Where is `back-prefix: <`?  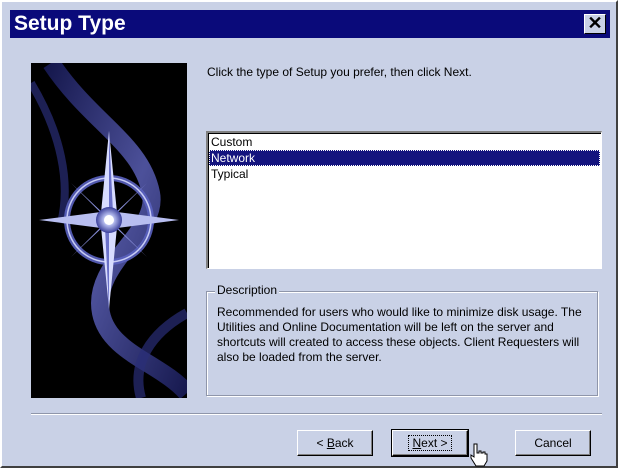 back-prefix: < is located at coordinates (321, 442).